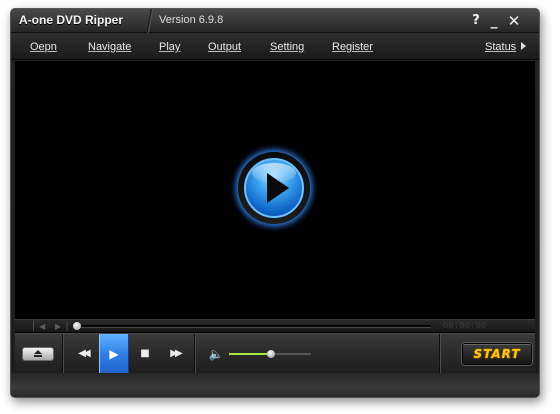 The height and width of the screenshot is (414, 560). I want to click on rewind-icon: ◀◀, so click(84, 353).